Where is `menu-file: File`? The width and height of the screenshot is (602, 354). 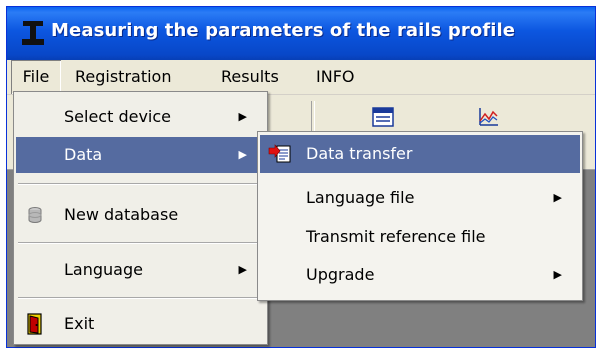 menu-file: File is located at coordinates (36, 77).